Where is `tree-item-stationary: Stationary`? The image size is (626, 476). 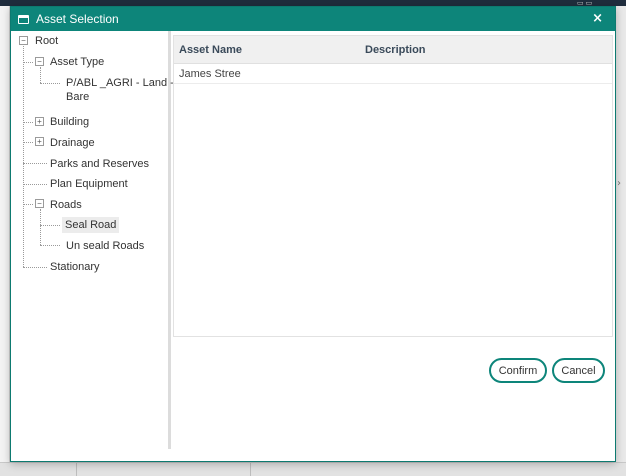 tree-item-stationary: Stationary is located at coordinates (75, 267).